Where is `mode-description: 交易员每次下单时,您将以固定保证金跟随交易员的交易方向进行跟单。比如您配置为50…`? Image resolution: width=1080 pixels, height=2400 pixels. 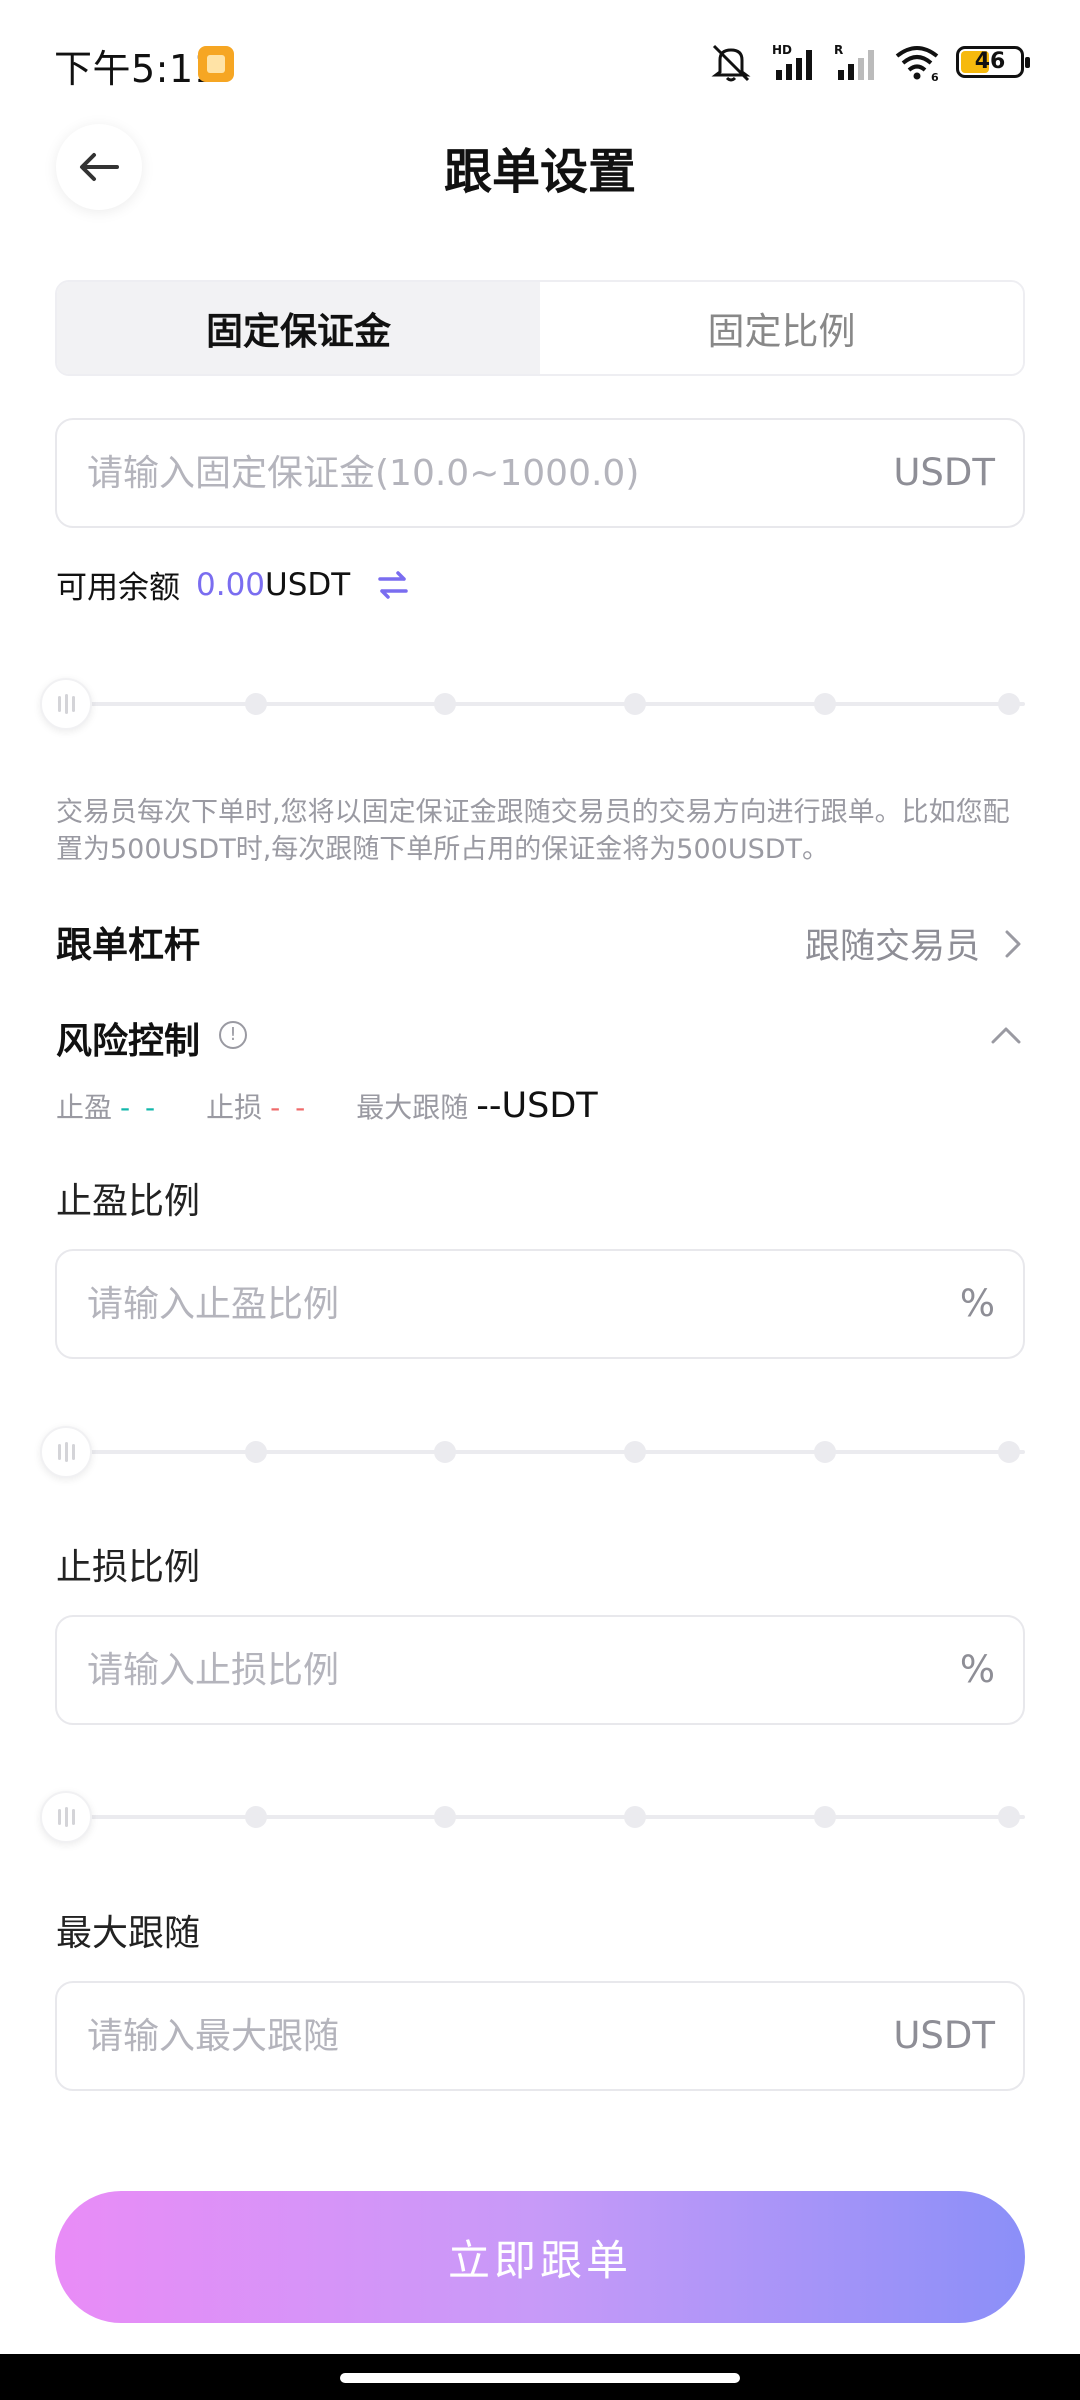 mode-description: 交易员每次下单时,您将以固定保证金跟随交易员的交易方向进行跟单。比如您配置为50… is located at coordinates (533, 831).